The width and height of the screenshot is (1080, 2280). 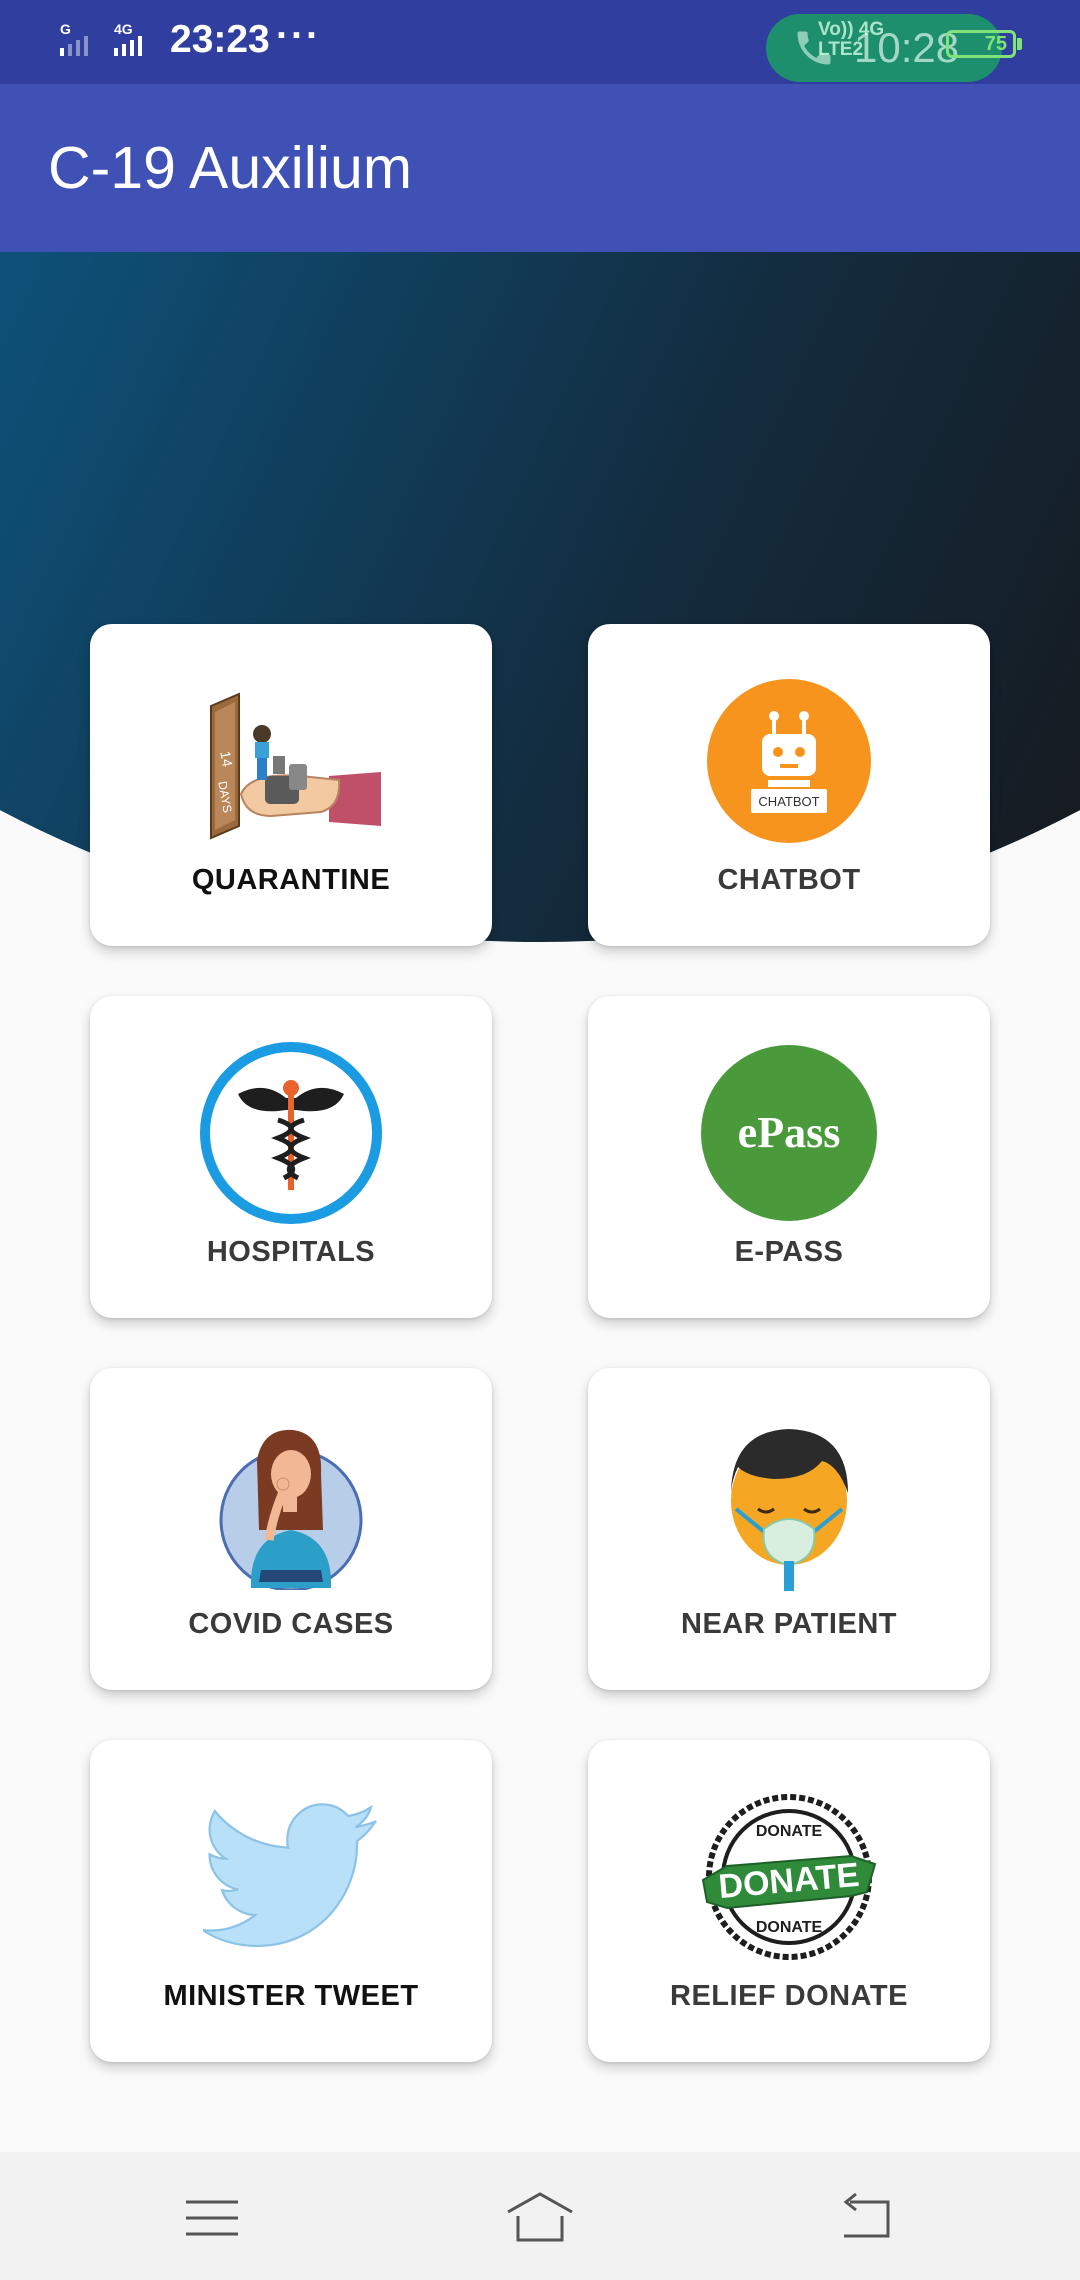 I want to click on covid-cases-icon, so click(x=291, y=1509).